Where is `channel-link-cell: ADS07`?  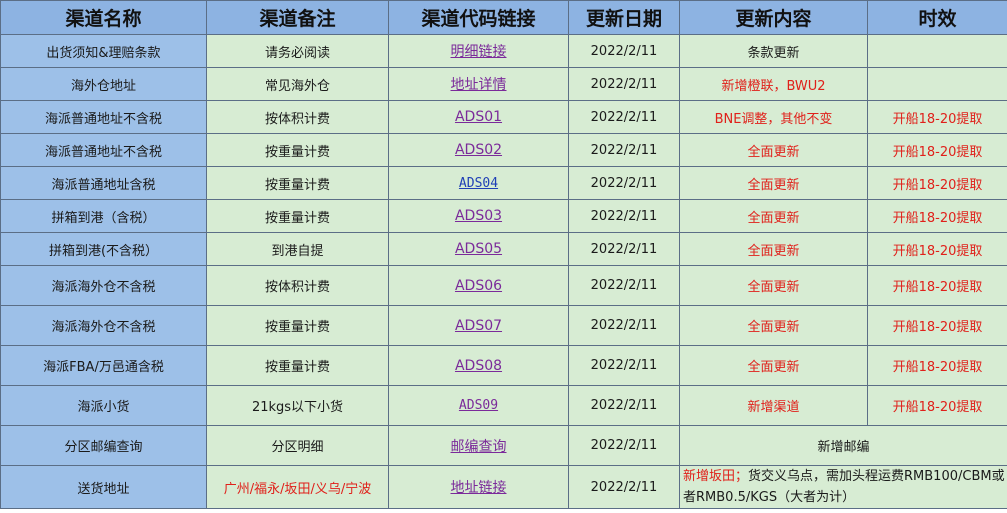
channel-link-cell: ADS07 is located at coordinates (478, 325).